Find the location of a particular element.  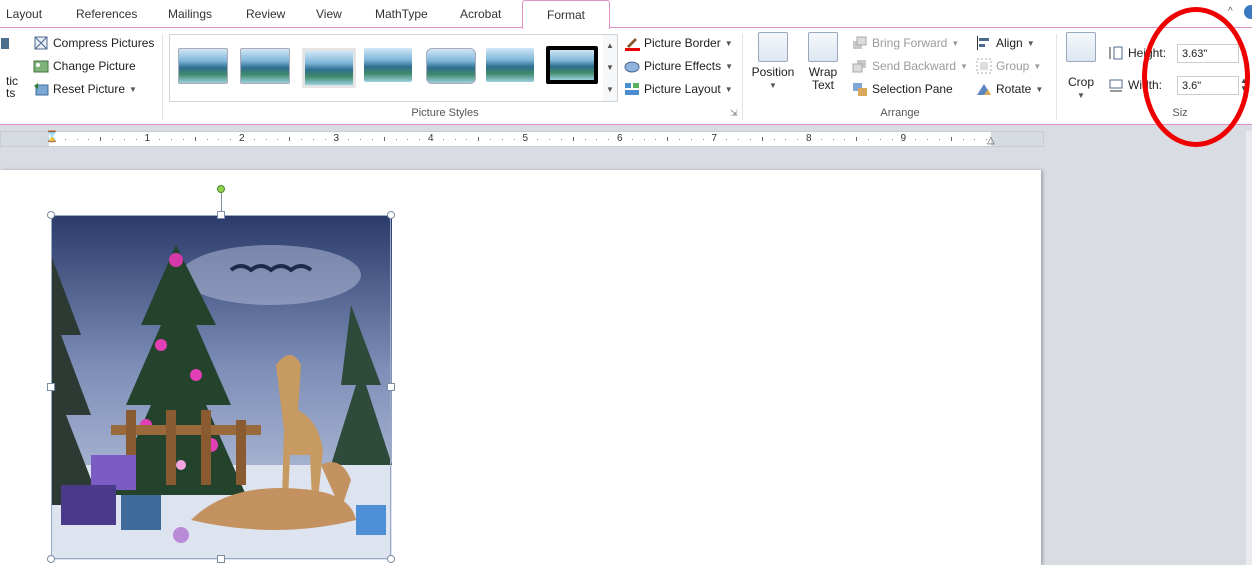

annotation-circle is located at coordinates (1196, 77).